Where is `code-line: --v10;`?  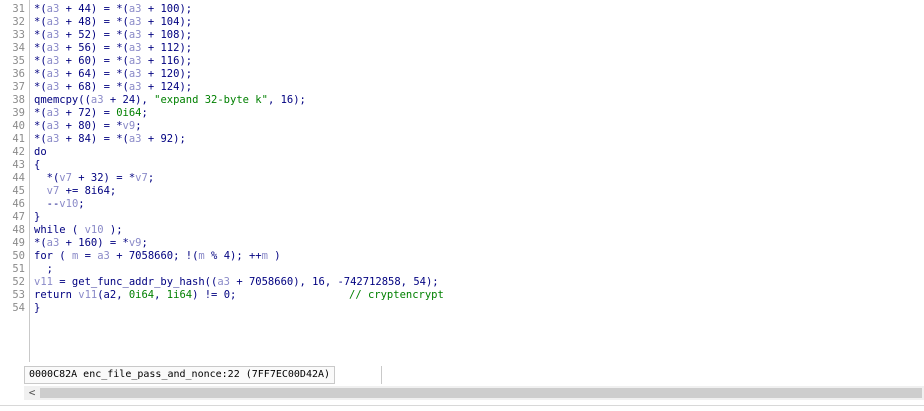 code-line: --v10; is located at coordinates (59, 204).